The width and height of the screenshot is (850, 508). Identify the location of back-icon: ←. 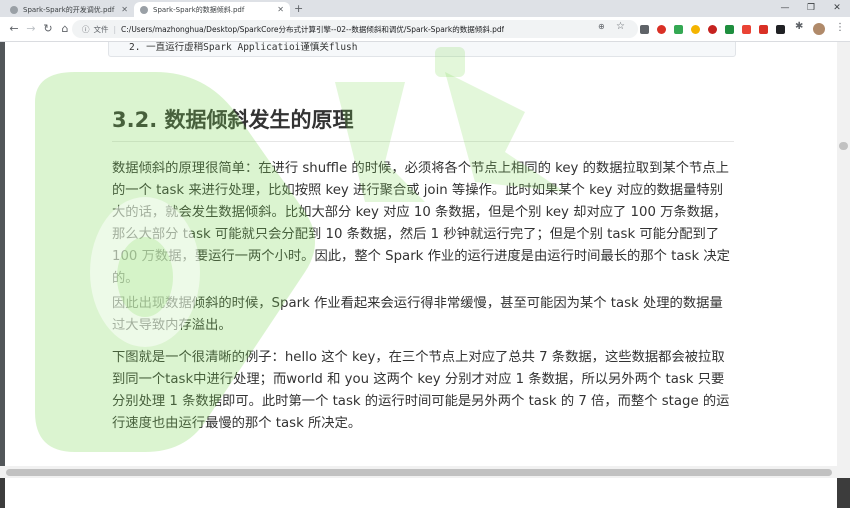
(14, 29).